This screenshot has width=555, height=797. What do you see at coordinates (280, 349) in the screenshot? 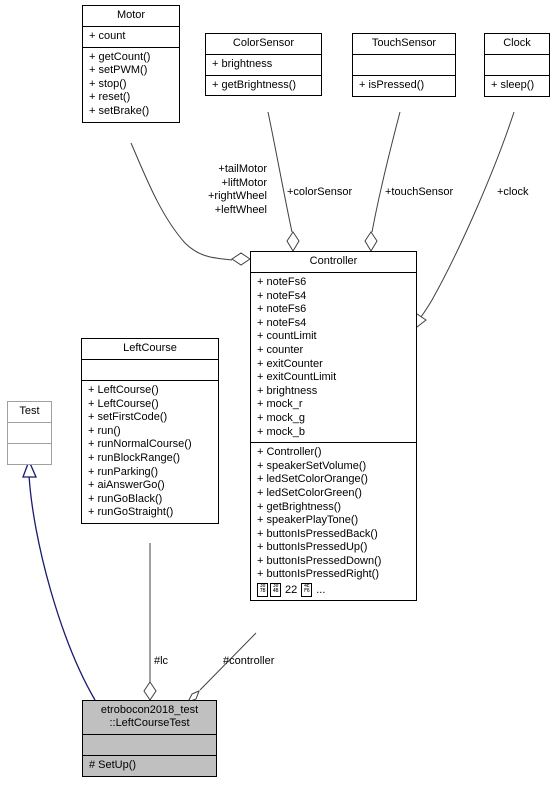
I see `attribute-row: + counter` at bounding box center [280, 349].